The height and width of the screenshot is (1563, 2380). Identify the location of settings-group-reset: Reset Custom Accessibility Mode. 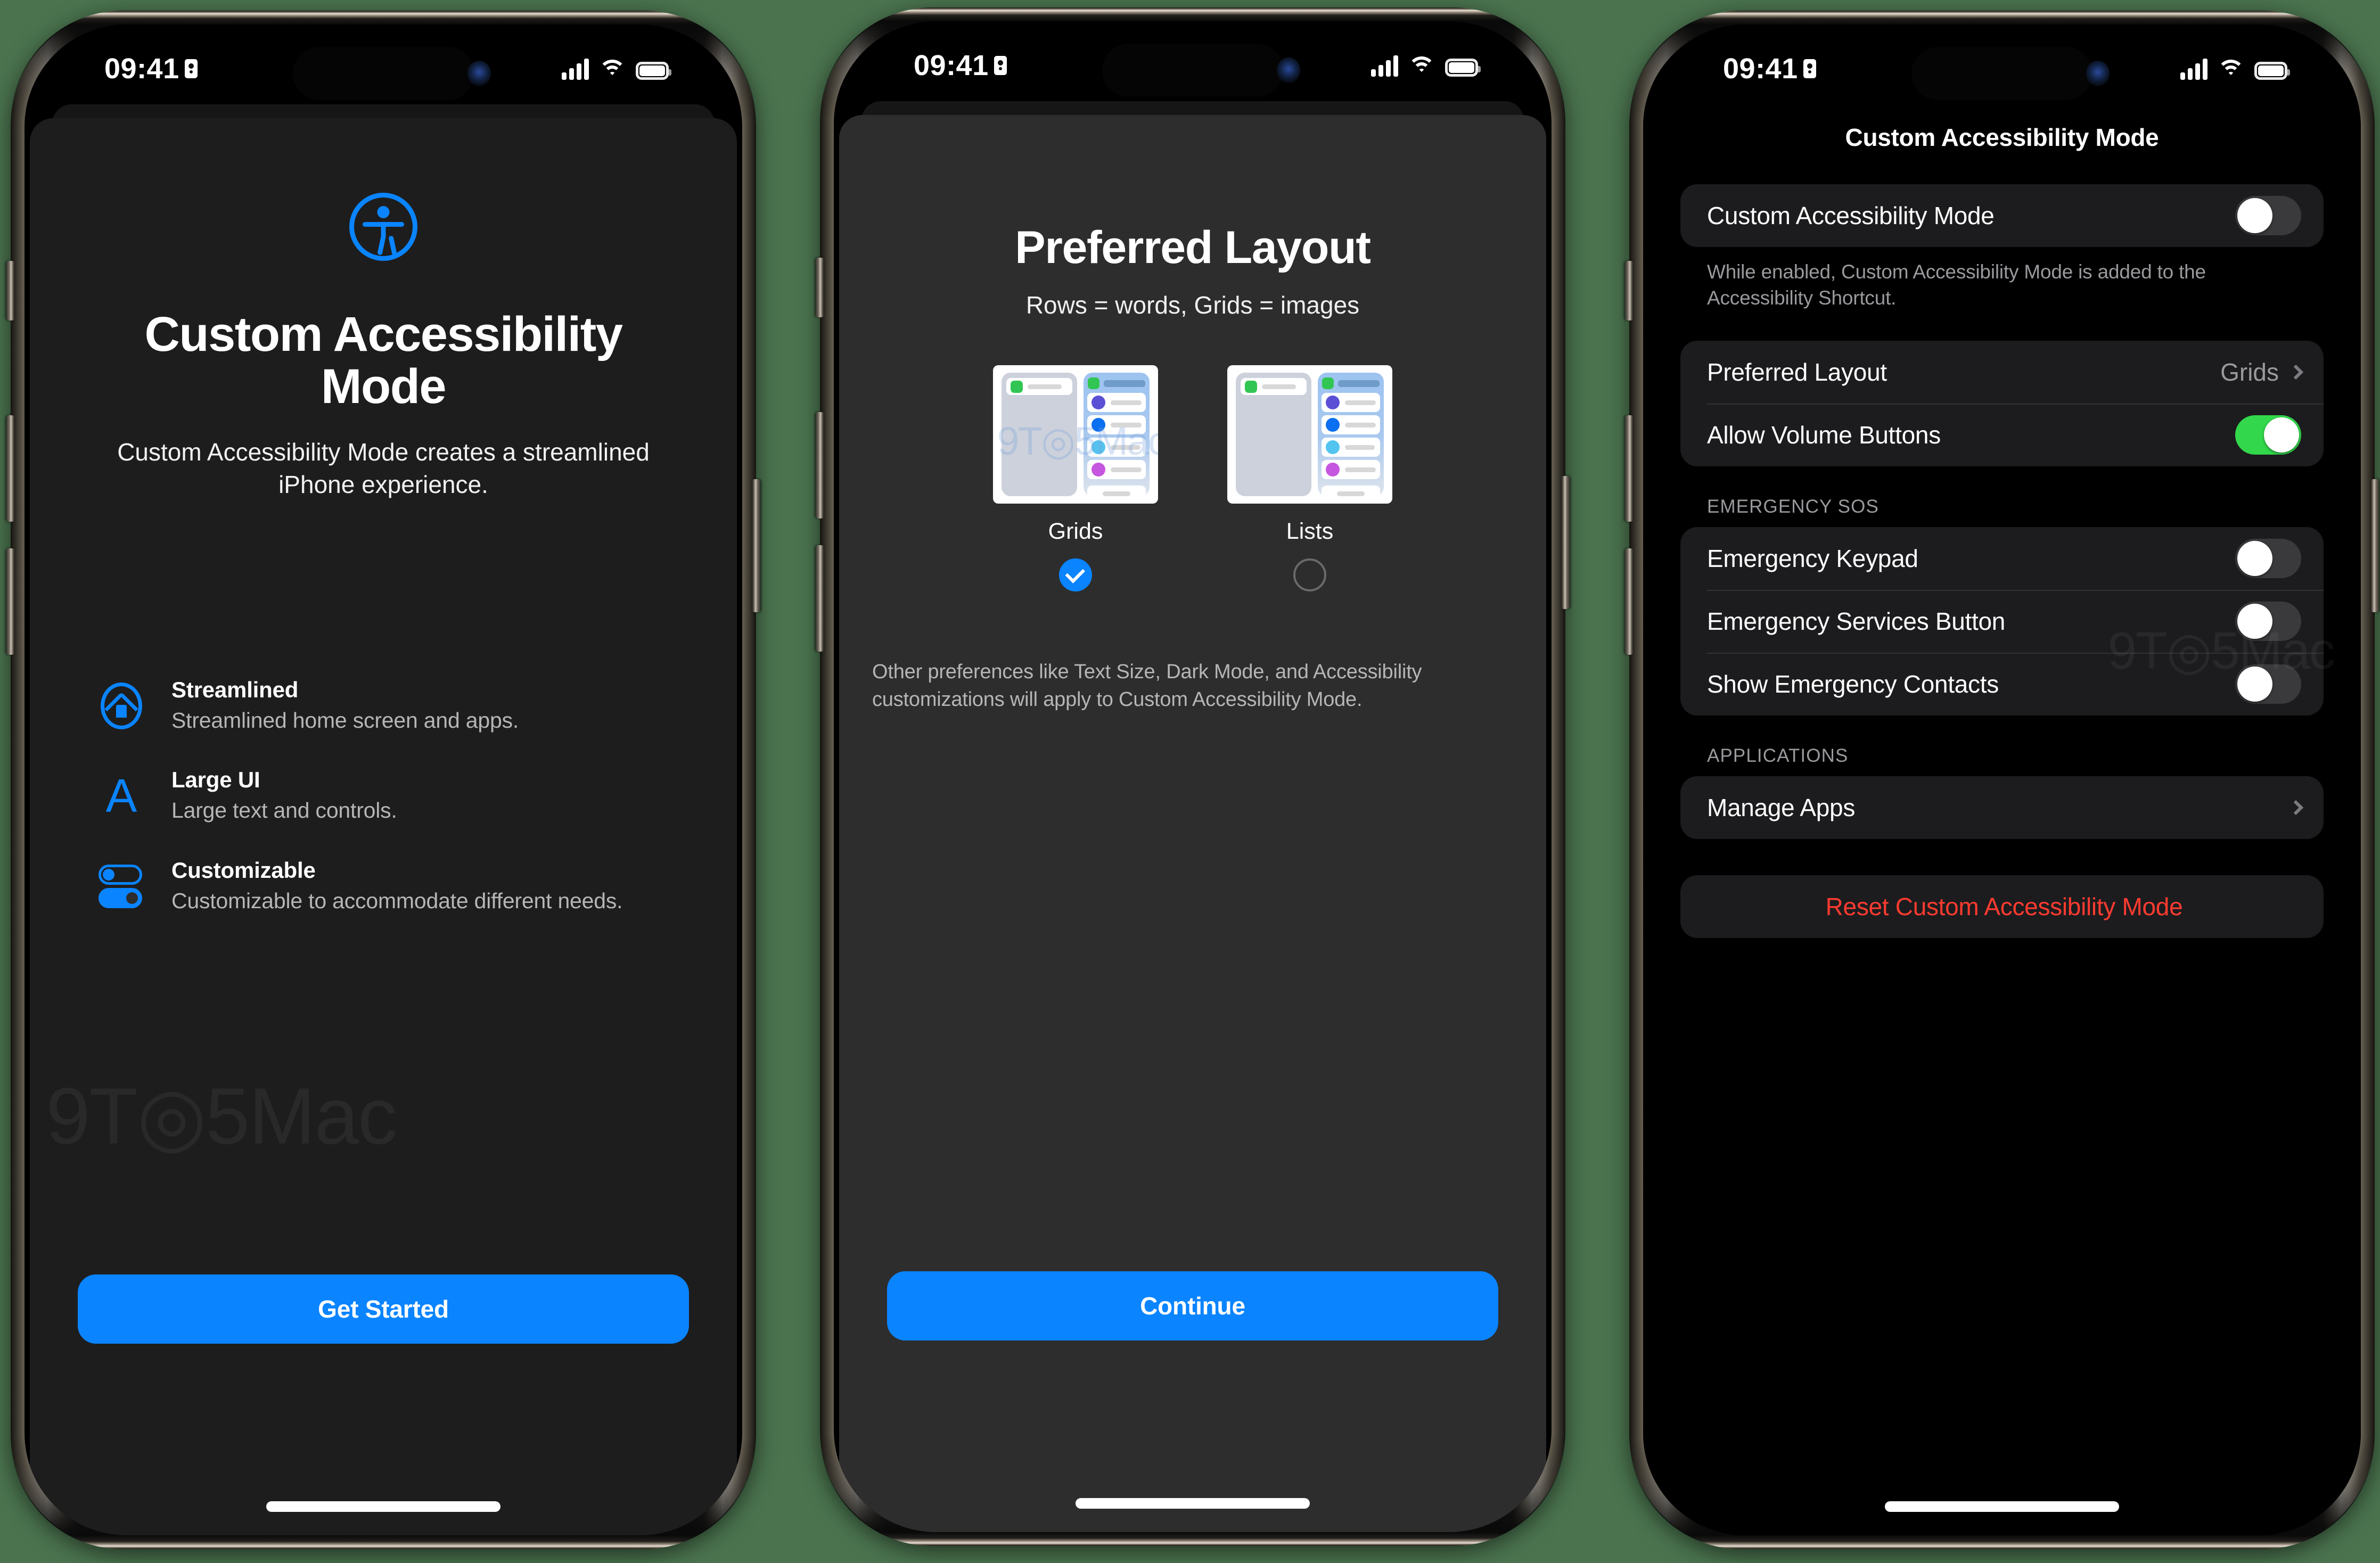
(2002, 907).